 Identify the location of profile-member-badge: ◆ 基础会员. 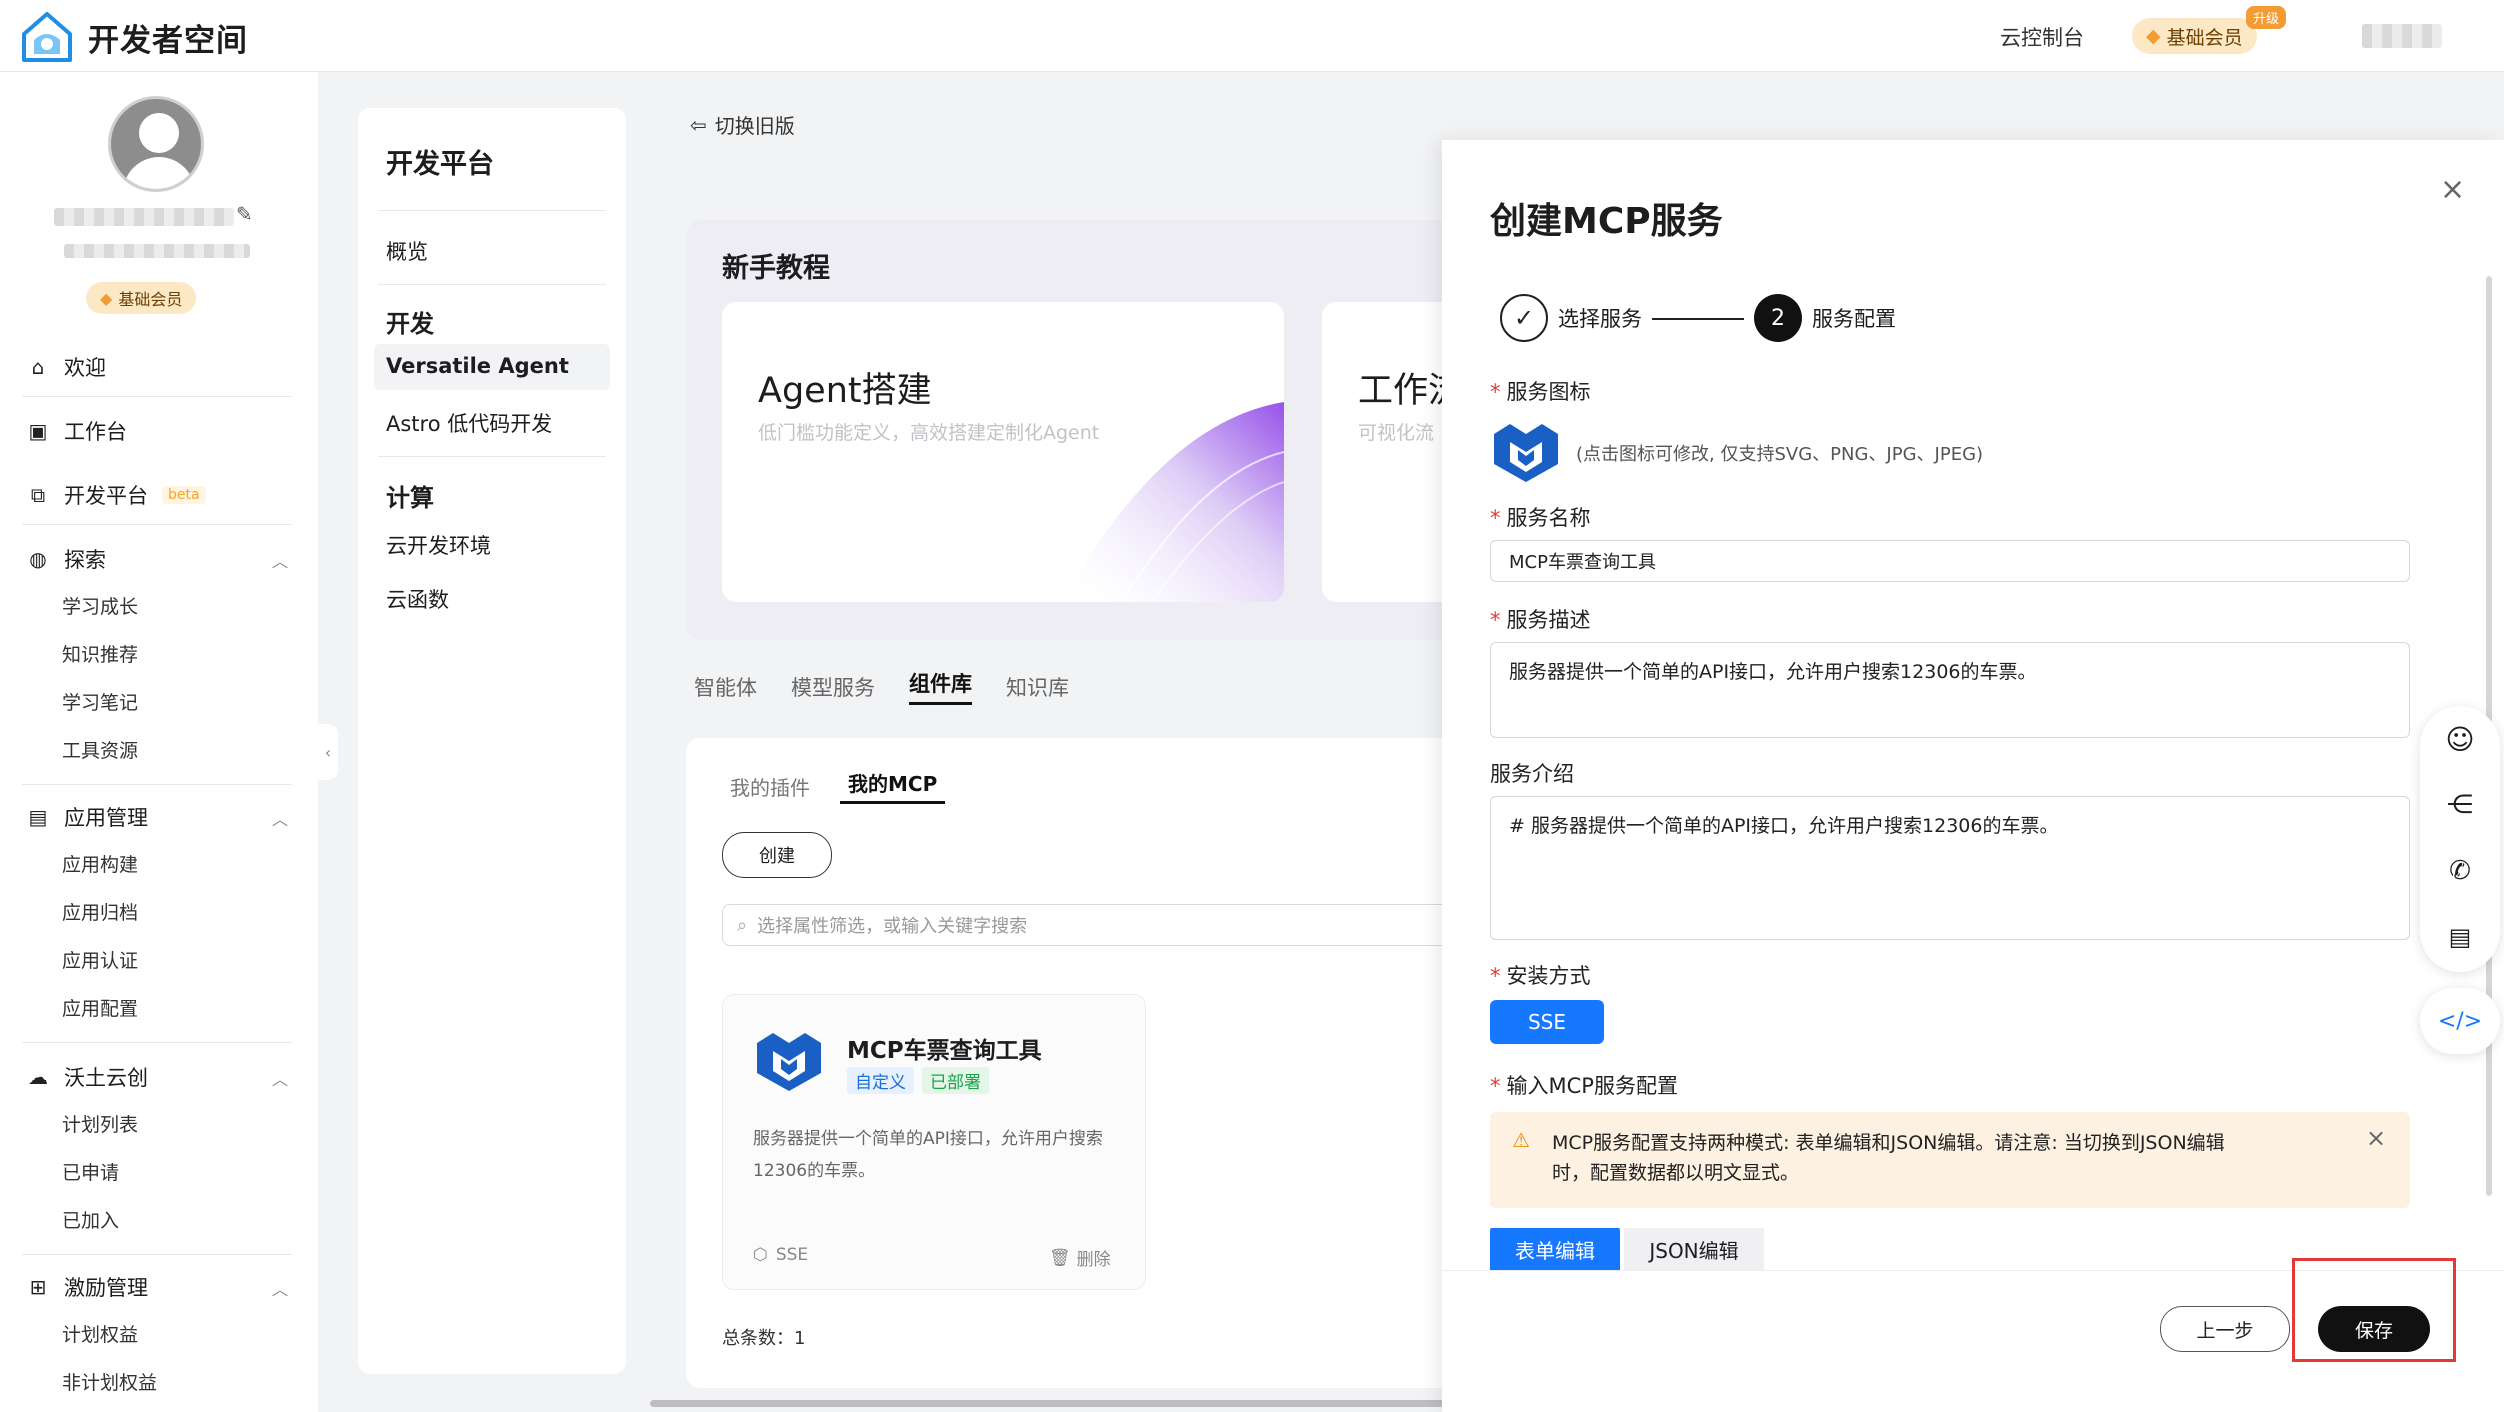
(141, 298).